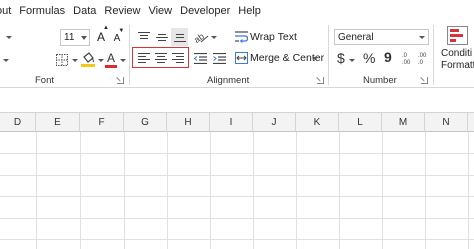 Image resolution: width=474 pixels, height=249 pixels. I want to click on increase-font-size-button: A ▲, so click(101, 35).